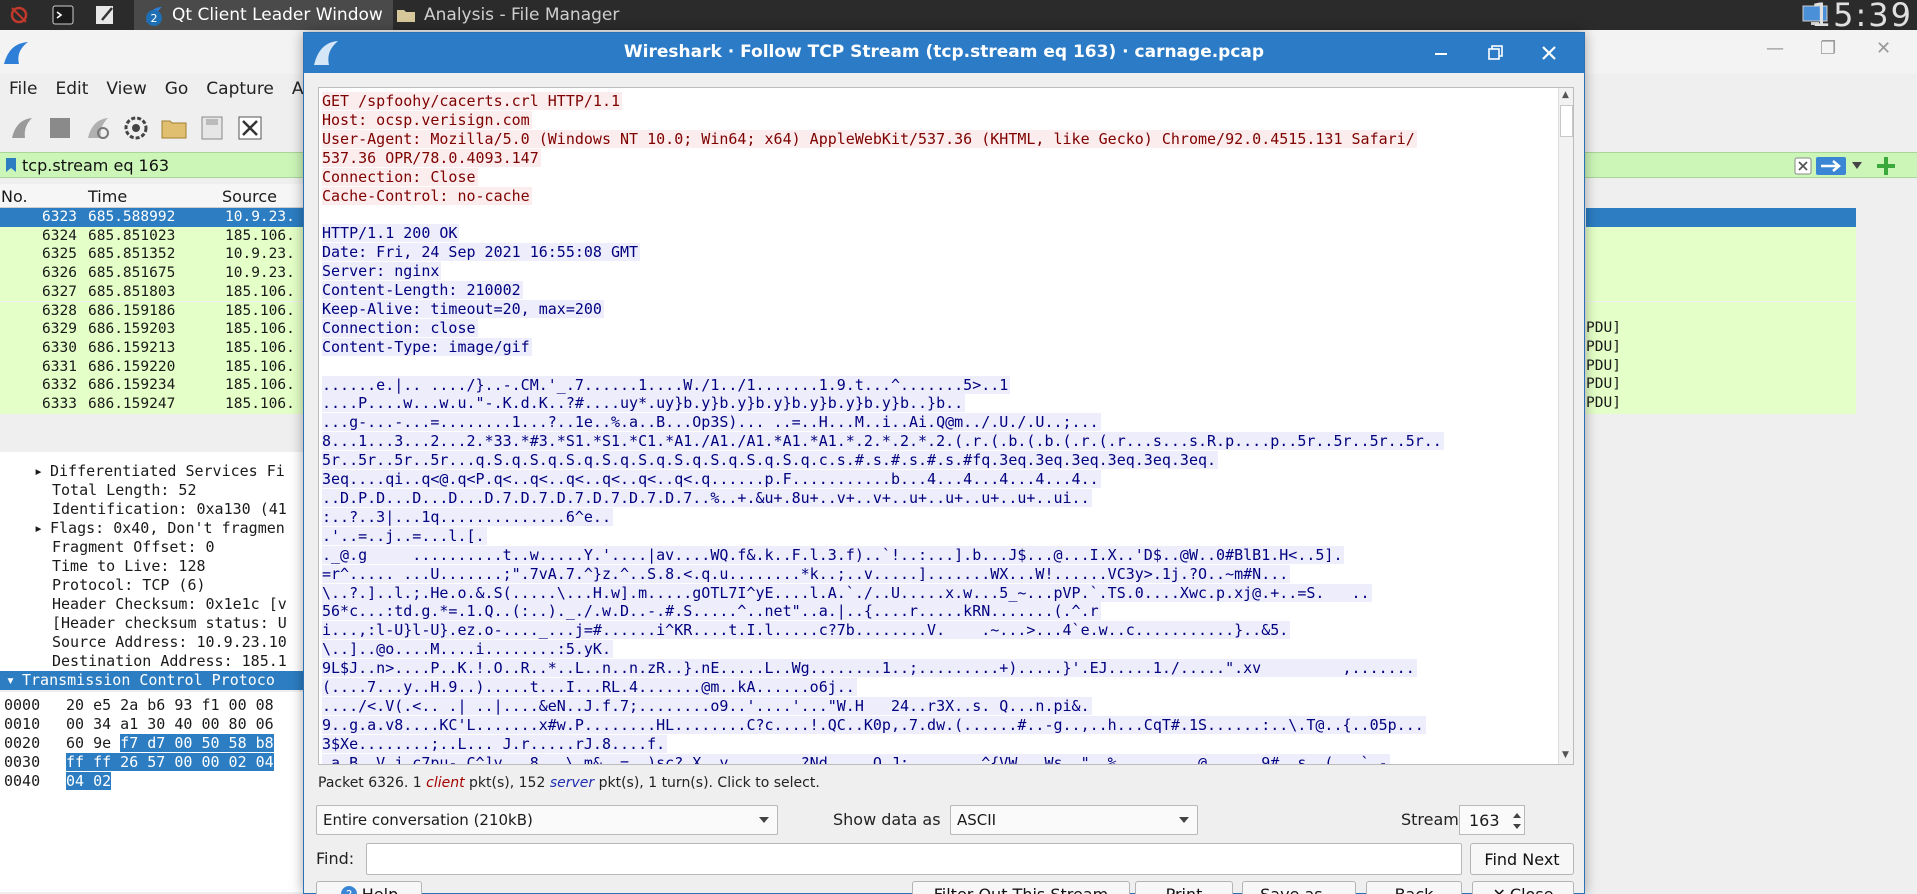 This screenshot has height=894, width=1917. What do you see at coordinates (939, 328) in the screenshot?
I see `stream-line: Connection: close` at bounding box center [939, 328].